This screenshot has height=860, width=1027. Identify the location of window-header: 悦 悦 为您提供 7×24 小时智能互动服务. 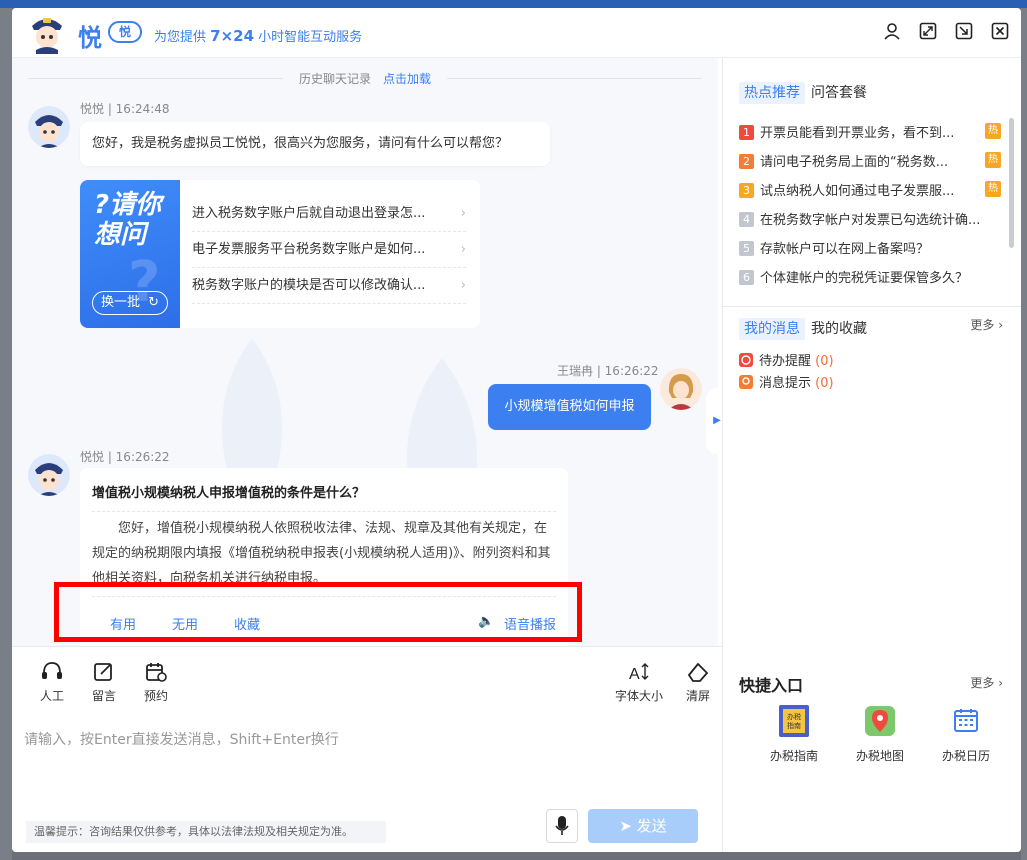
(516, 33).